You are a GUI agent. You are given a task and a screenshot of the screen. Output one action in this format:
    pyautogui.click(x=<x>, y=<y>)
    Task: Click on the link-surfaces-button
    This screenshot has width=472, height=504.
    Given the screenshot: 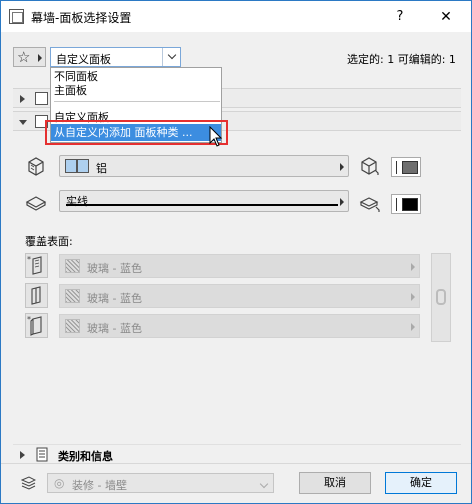 What is the action you would take?
    pyautogui.click(x=441, y=297)
    